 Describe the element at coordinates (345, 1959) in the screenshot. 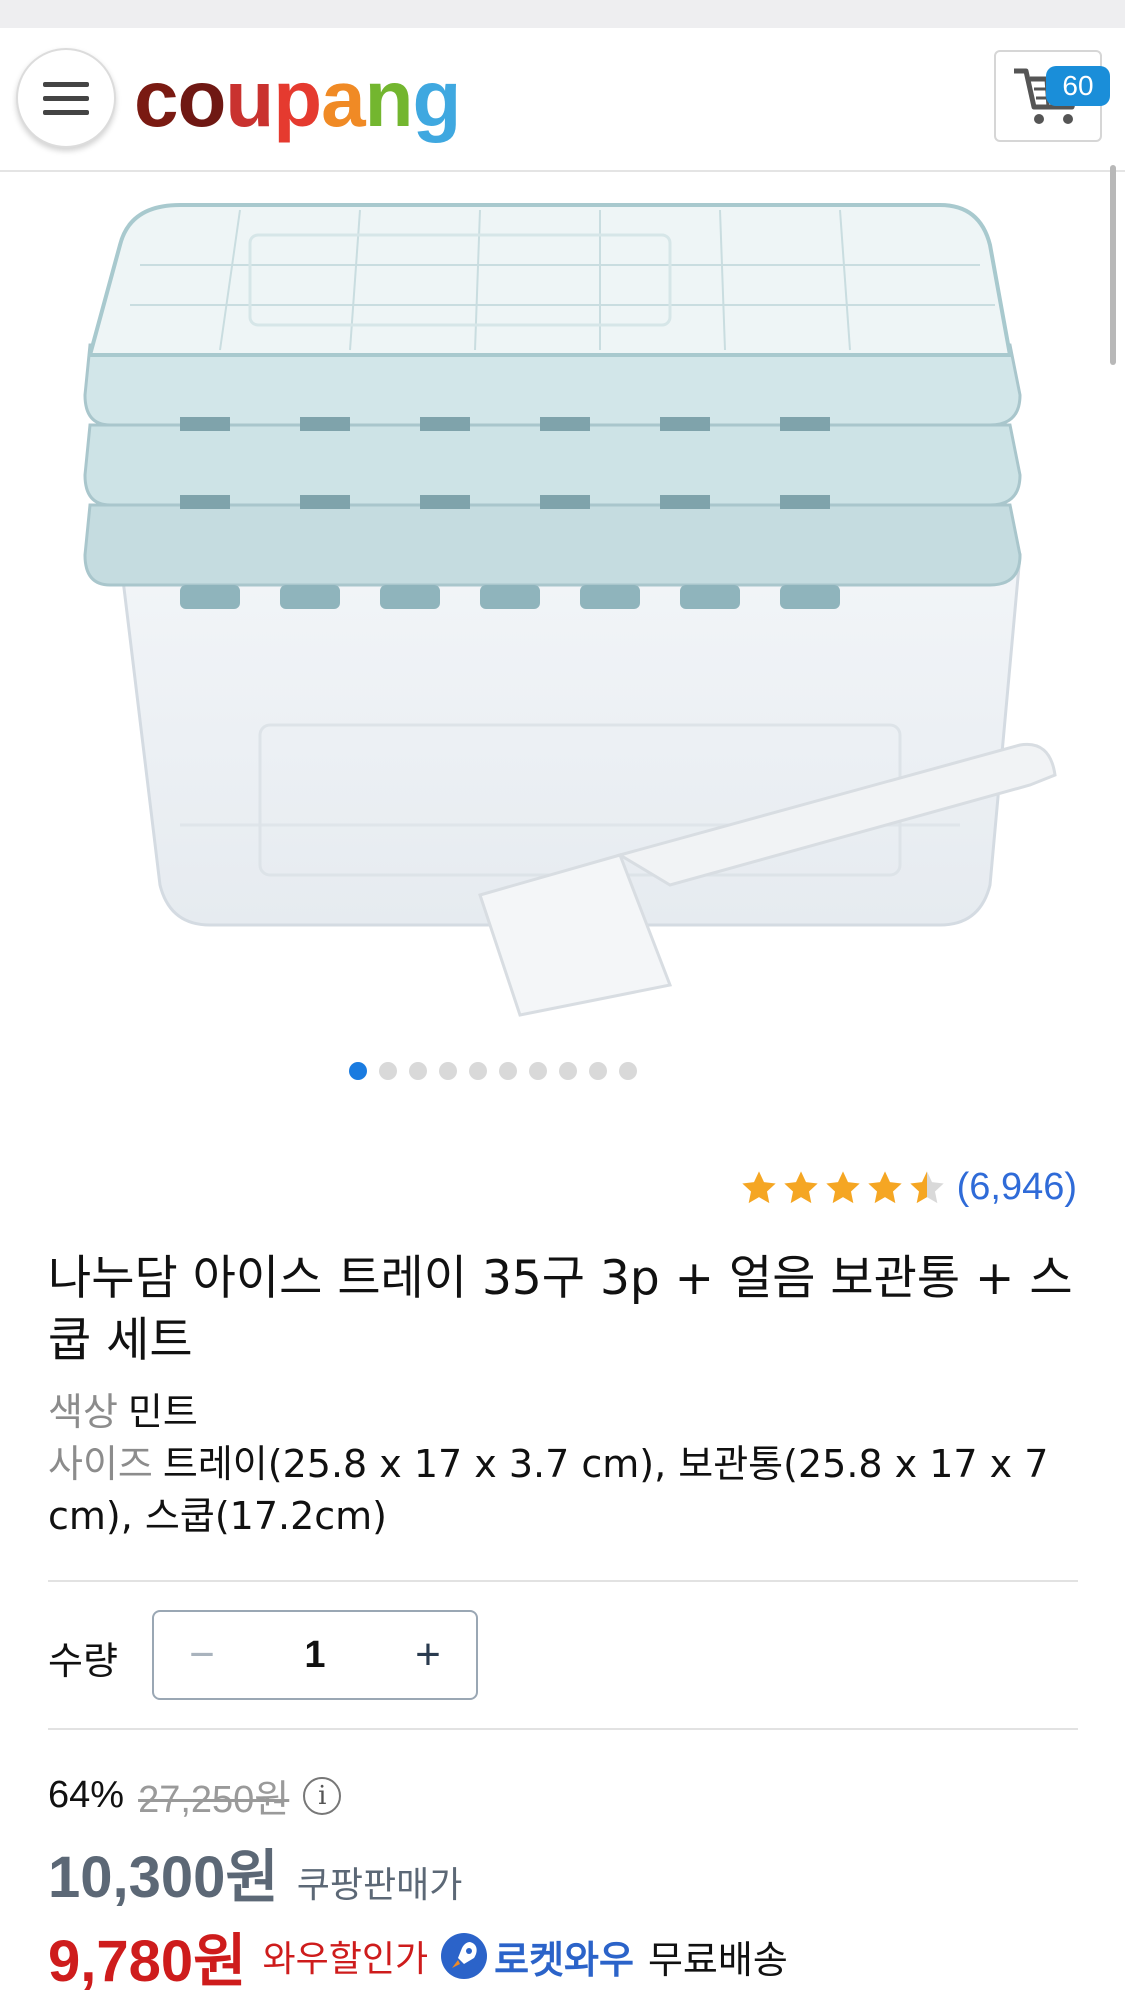

I see `wow-price-label: 와우할인가` at that location.